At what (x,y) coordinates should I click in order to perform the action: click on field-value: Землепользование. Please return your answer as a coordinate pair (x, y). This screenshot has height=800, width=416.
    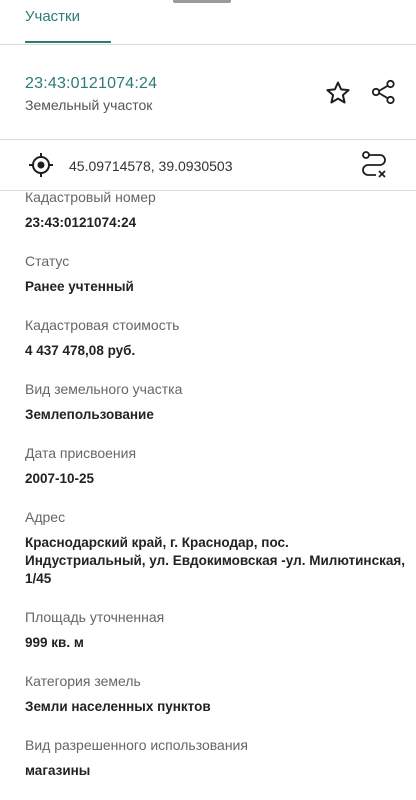
    Looking at the image, I should click on (89, 414).